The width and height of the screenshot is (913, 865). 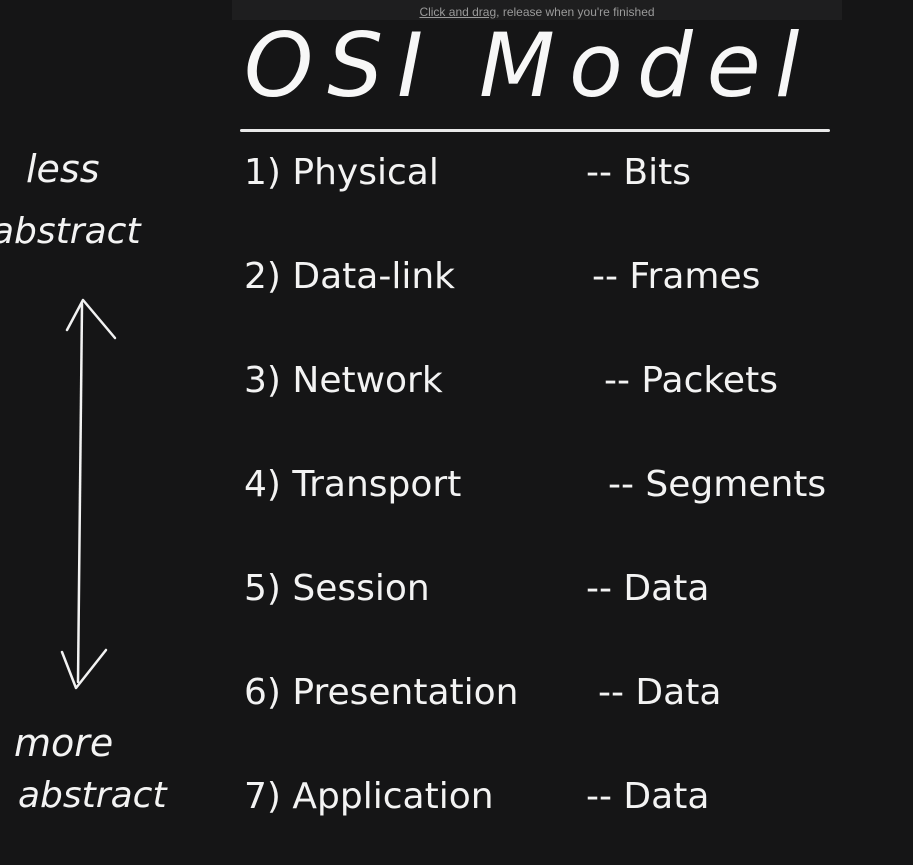 I want to click on axis-bottom-line1: more, so click(x=64, y=743).